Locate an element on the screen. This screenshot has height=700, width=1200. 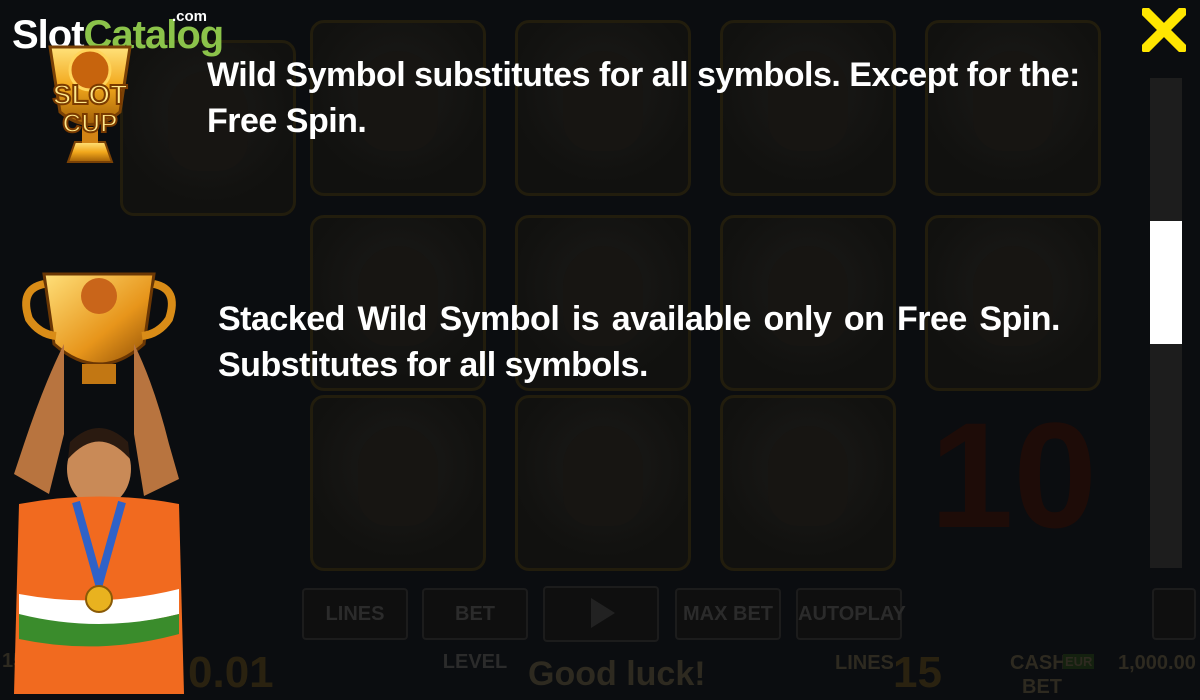
cash-label: CASH is located at coordinates (1038, 663).